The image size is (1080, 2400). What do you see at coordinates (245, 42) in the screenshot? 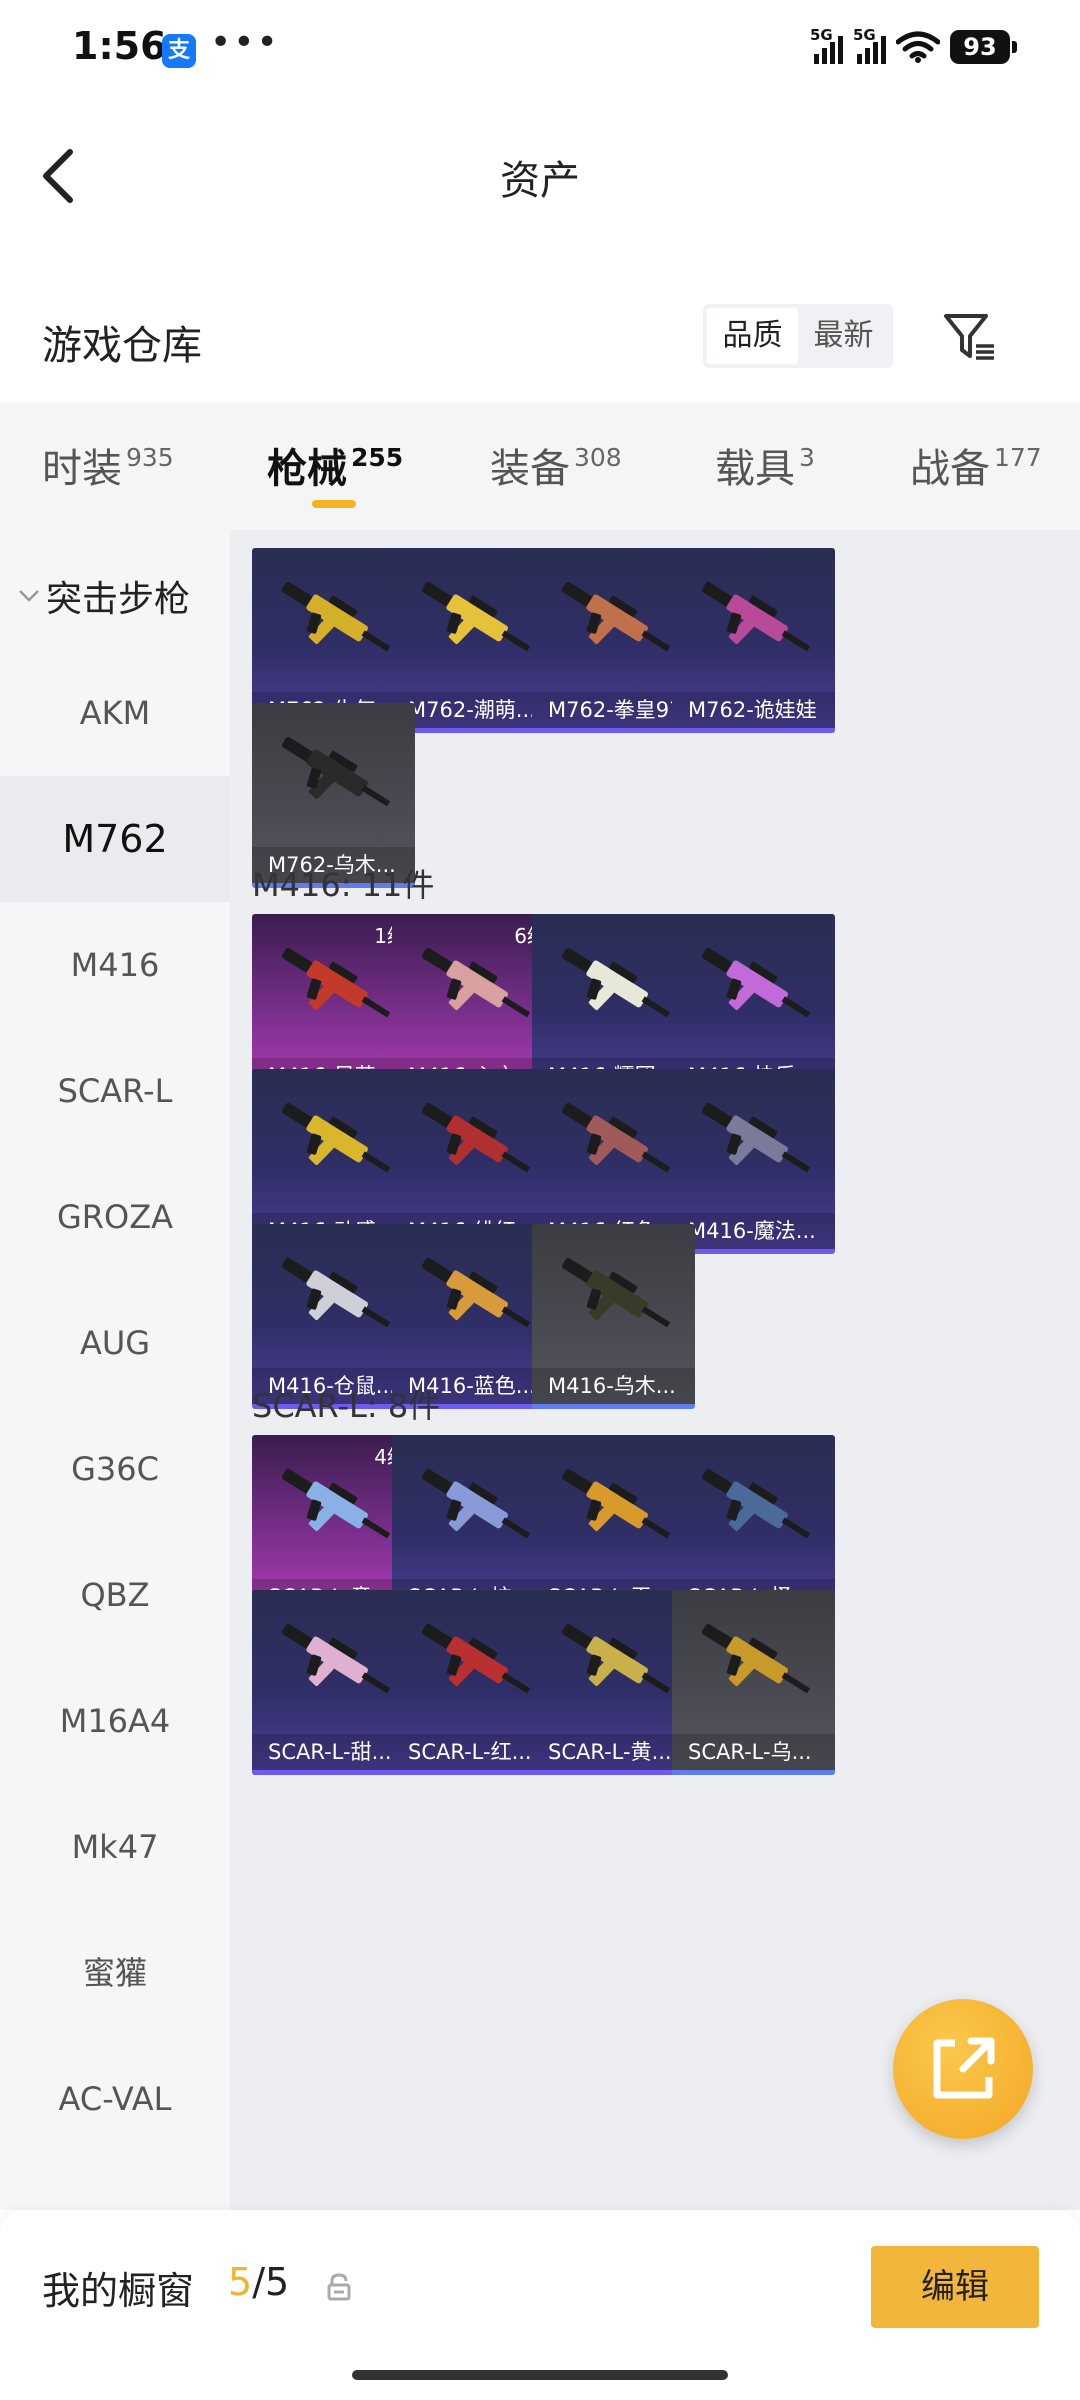
I see `more-notifications-icon: •••` at bounding box center [245, 42].